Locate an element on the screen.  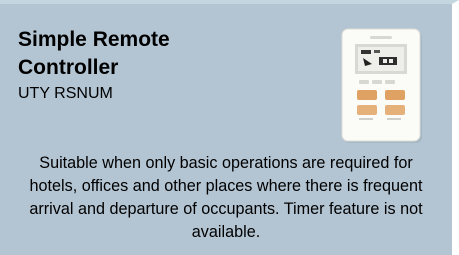
remote-controller-image is located at coordinates (381, 85).